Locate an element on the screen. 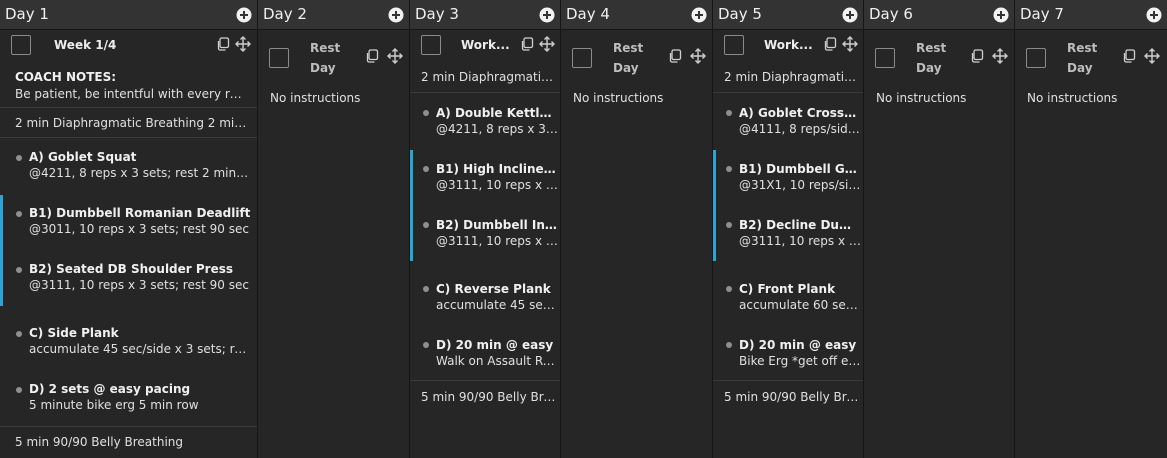 This screenshot has height=458, width=1167. day-title: Day 3 is located at coordinates (437, 14).